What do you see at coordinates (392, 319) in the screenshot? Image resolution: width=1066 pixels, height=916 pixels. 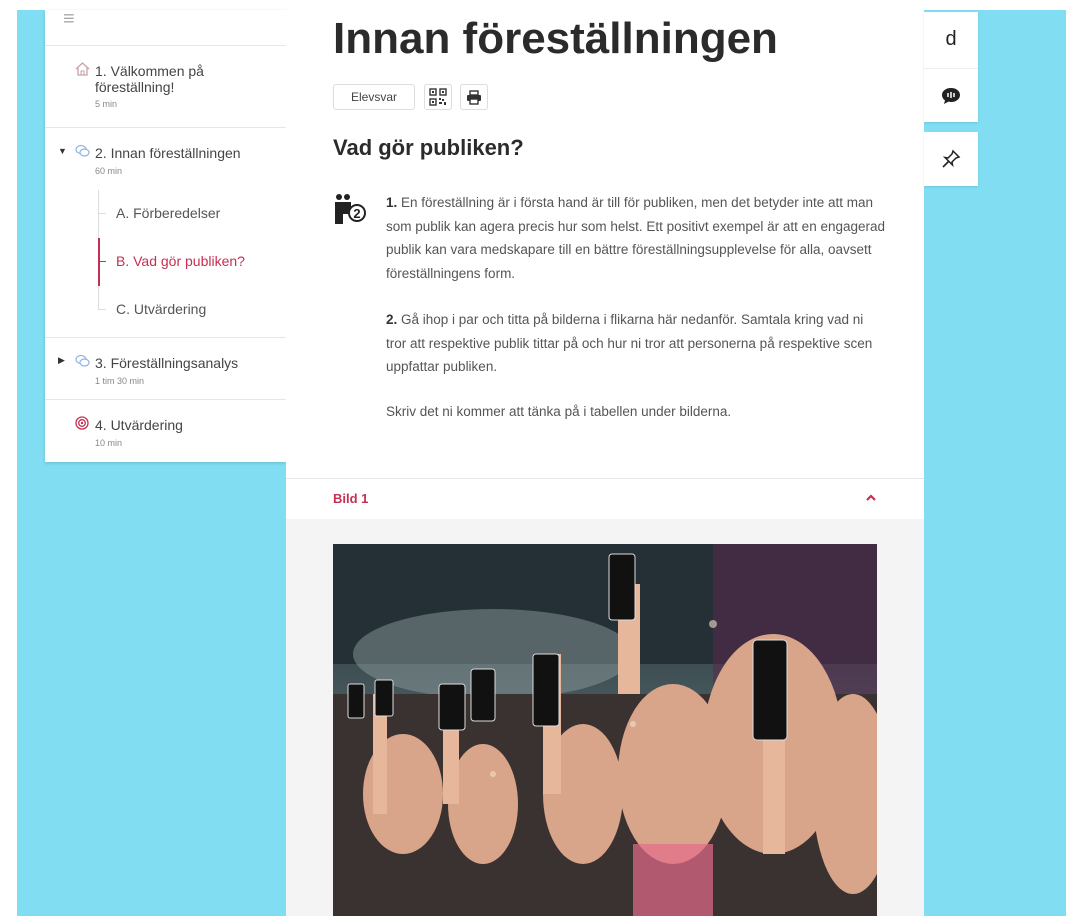 I see `step-number: 2.` at bounding box center [392, 319].